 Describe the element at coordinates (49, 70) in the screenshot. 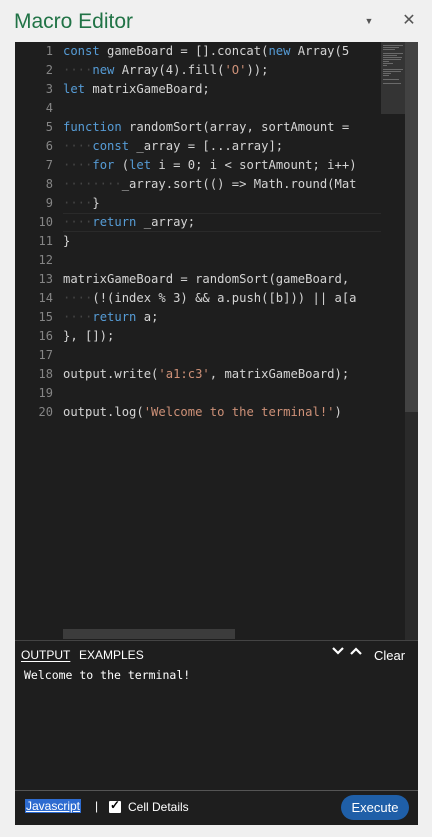

I see `line-number: 2` at that location.